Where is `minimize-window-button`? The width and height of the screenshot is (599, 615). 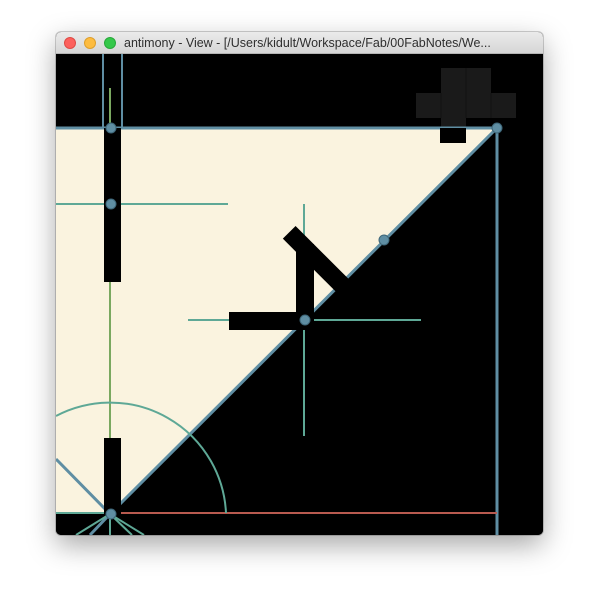 minimize-window-button is located at coordinates (90, 43).